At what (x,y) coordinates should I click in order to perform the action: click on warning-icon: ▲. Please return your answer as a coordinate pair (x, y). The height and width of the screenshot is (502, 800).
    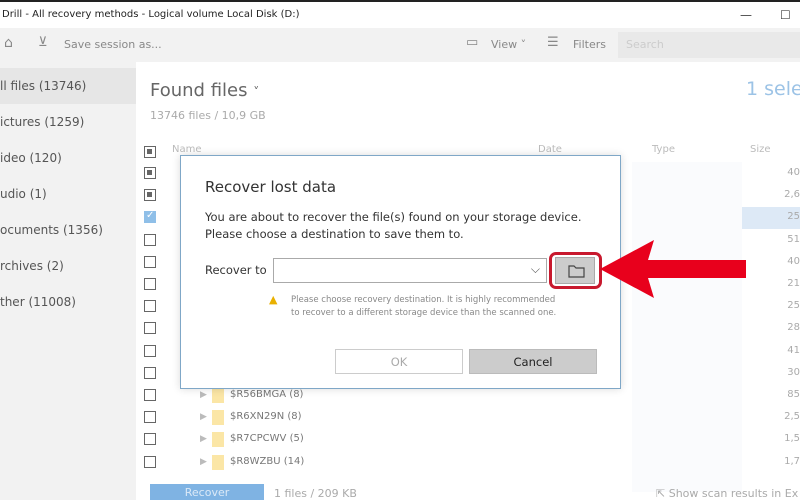
    Looking at the image, I should click on (273, 299).